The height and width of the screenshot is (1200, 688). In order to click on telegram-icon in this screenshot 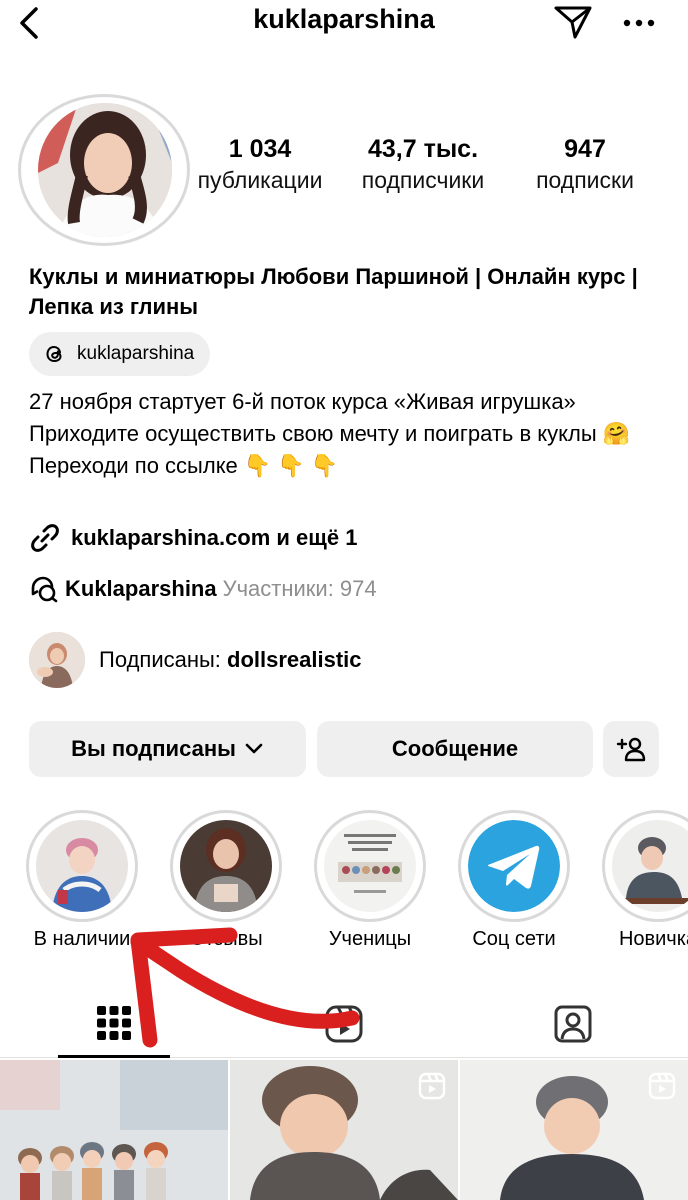, I will do `click(514, 866)`.